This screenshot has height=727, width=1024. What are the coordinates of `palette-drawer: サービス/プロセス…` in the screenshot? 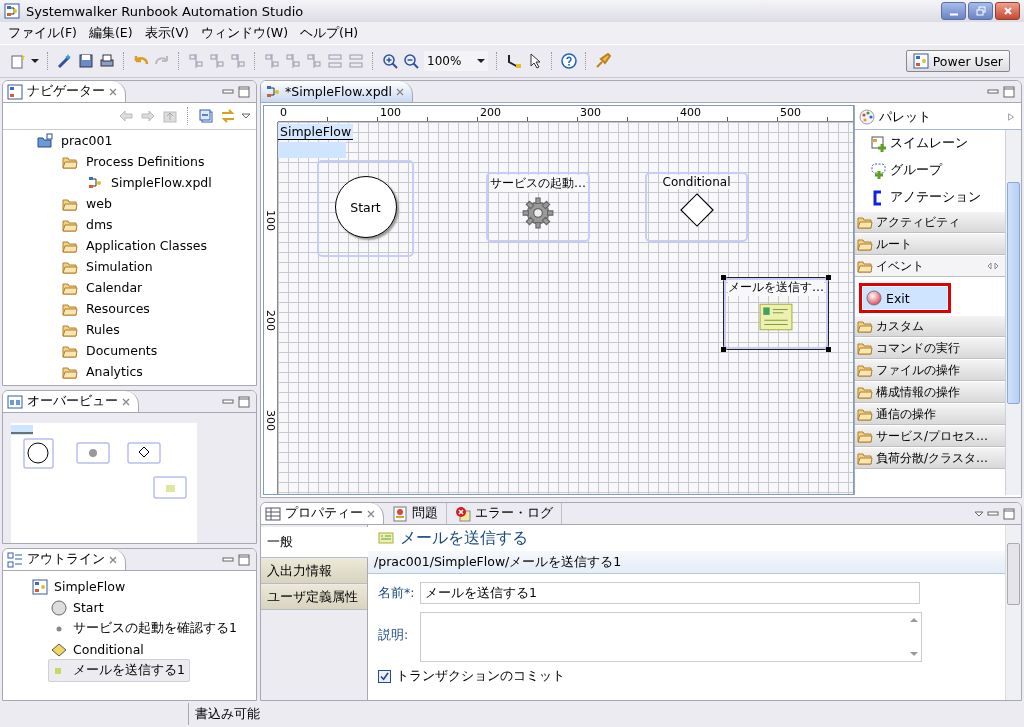 It's located at (930, 436).